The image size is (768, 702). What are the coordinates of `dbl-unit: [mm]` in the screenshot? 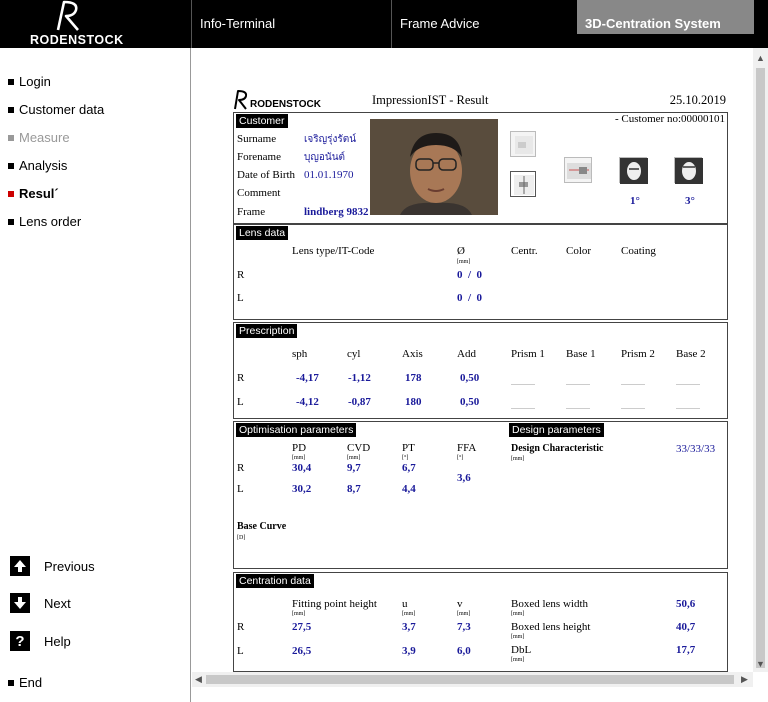 It's located at (518, 660).